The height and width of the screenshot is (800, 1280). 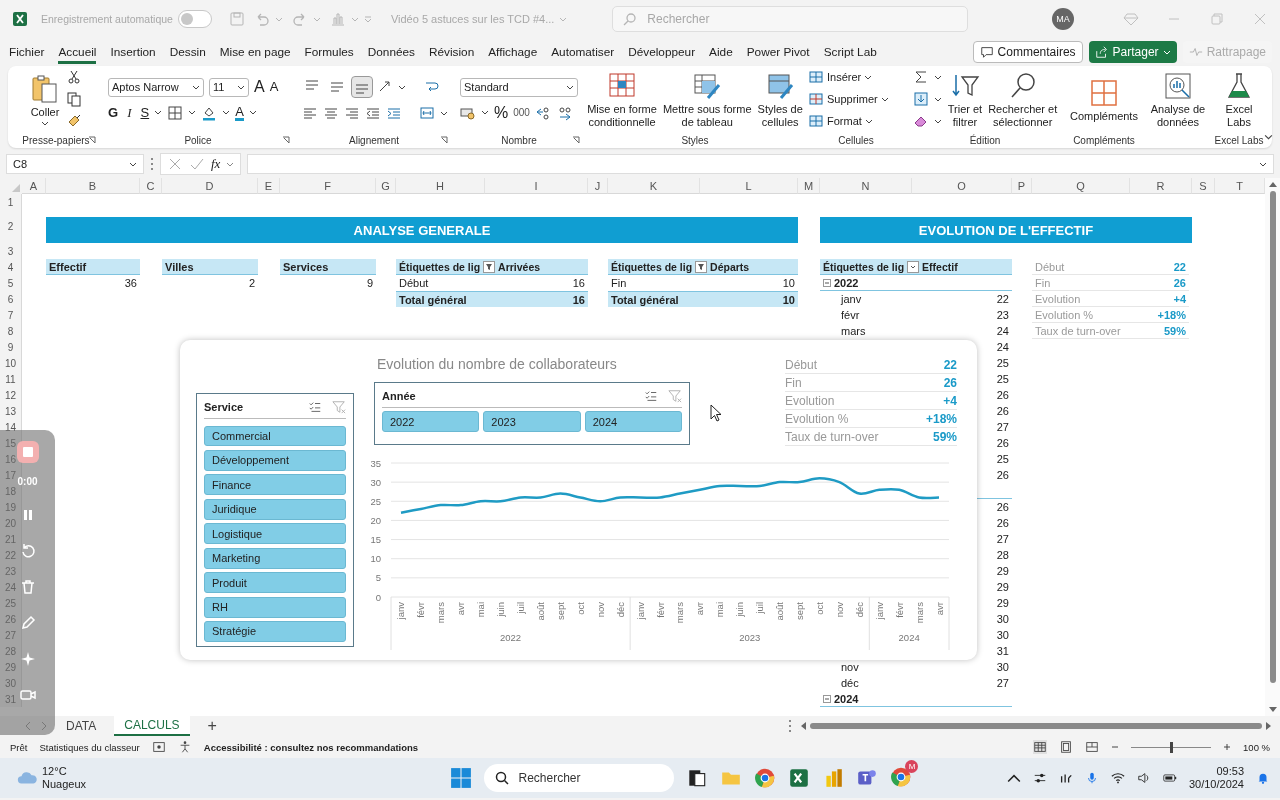 I want to click on row-header: 8, so click(x=11, y=331).